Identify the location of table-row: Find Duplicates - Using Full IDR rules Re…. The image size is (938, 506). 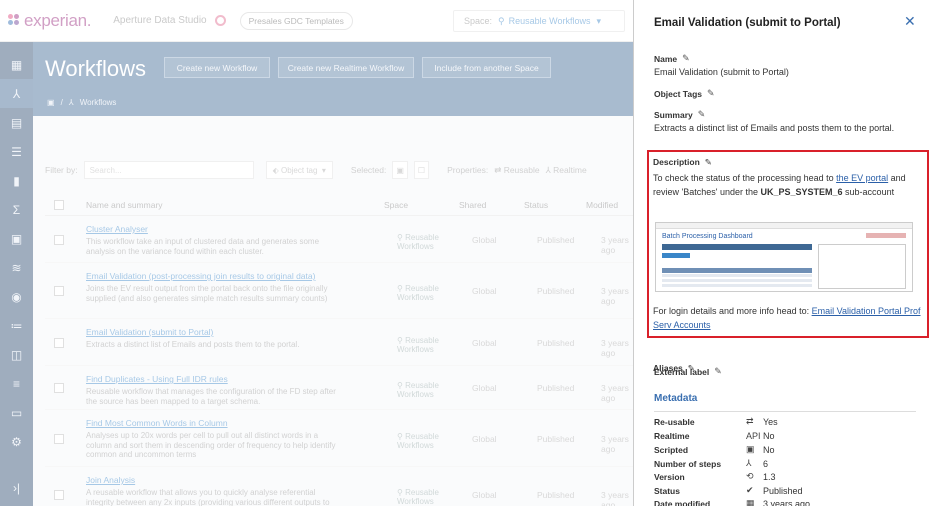
(345, 388).